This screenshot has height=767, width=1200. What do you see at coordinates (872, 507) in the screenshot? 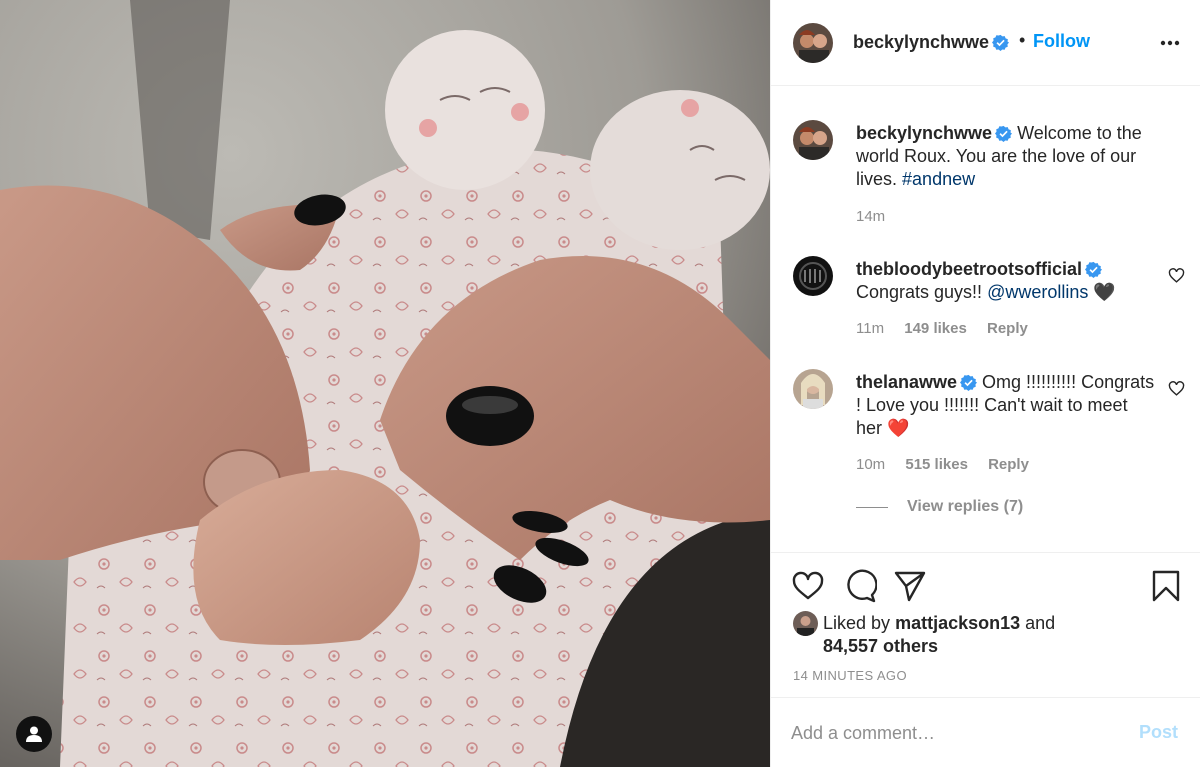
I see `view-replies-divider` at bounding box center [872, 507].